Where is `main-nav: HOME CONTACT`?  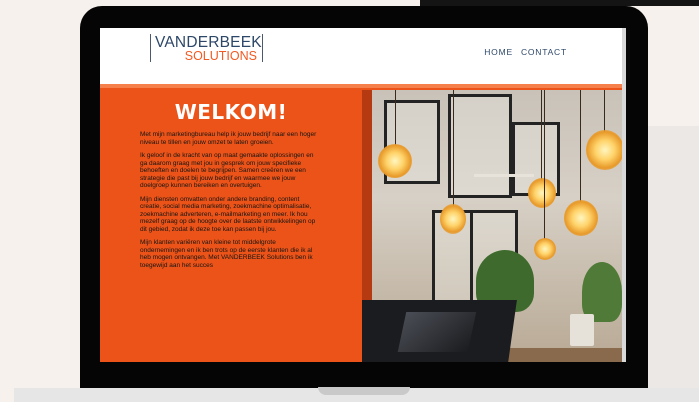 main-nav: HOME CONTACT is located at coordinates (525, 52).